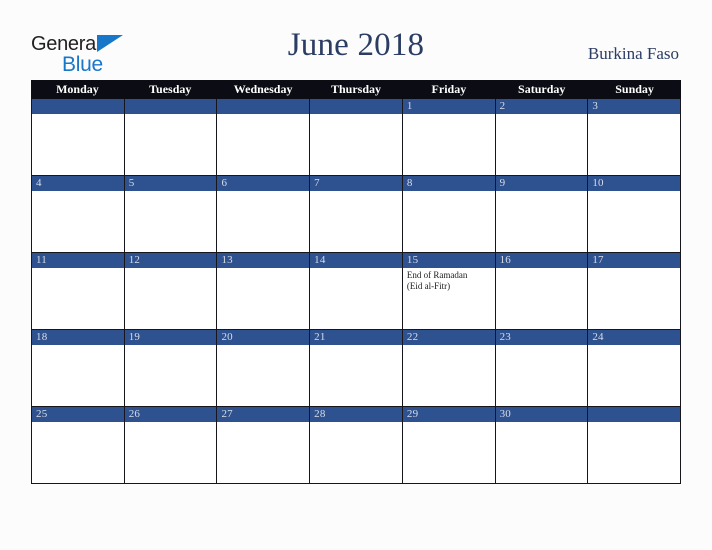 This screenshot has height=550, width=712. Describe the element at coordinates (542, 368) in the screenshot. I see `day-cell: 23` at that location.